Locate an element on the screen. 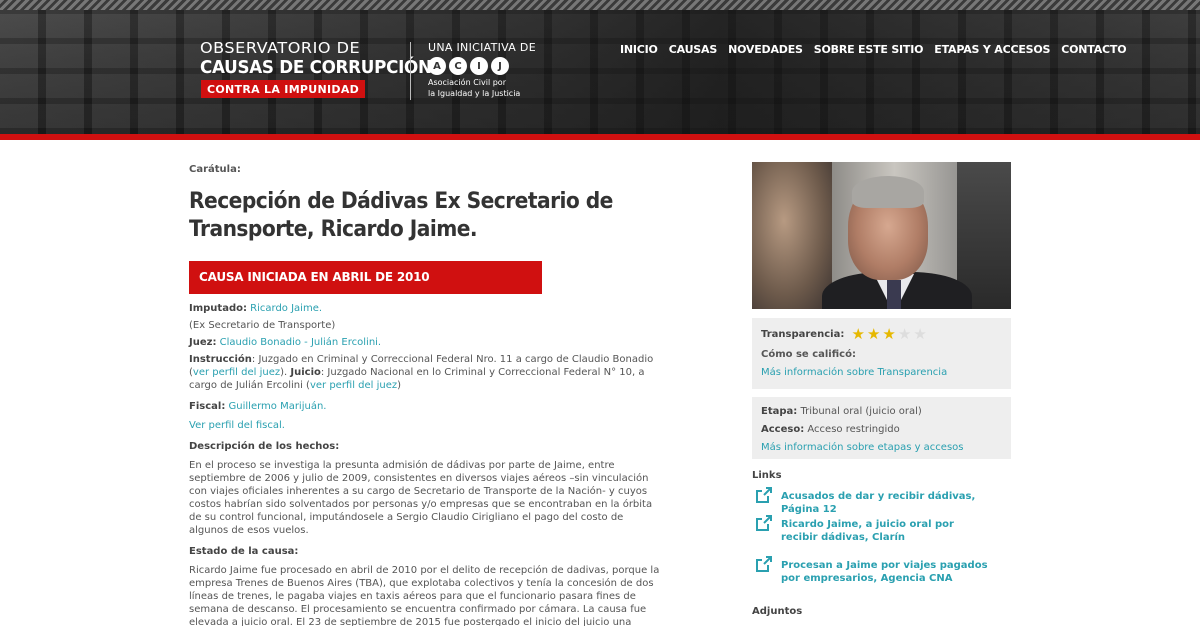 Image resolution: width=1200 pixels, height=626 pixels. nav-item-contacto: CONTACTO is located at coordinates (1093, 49).